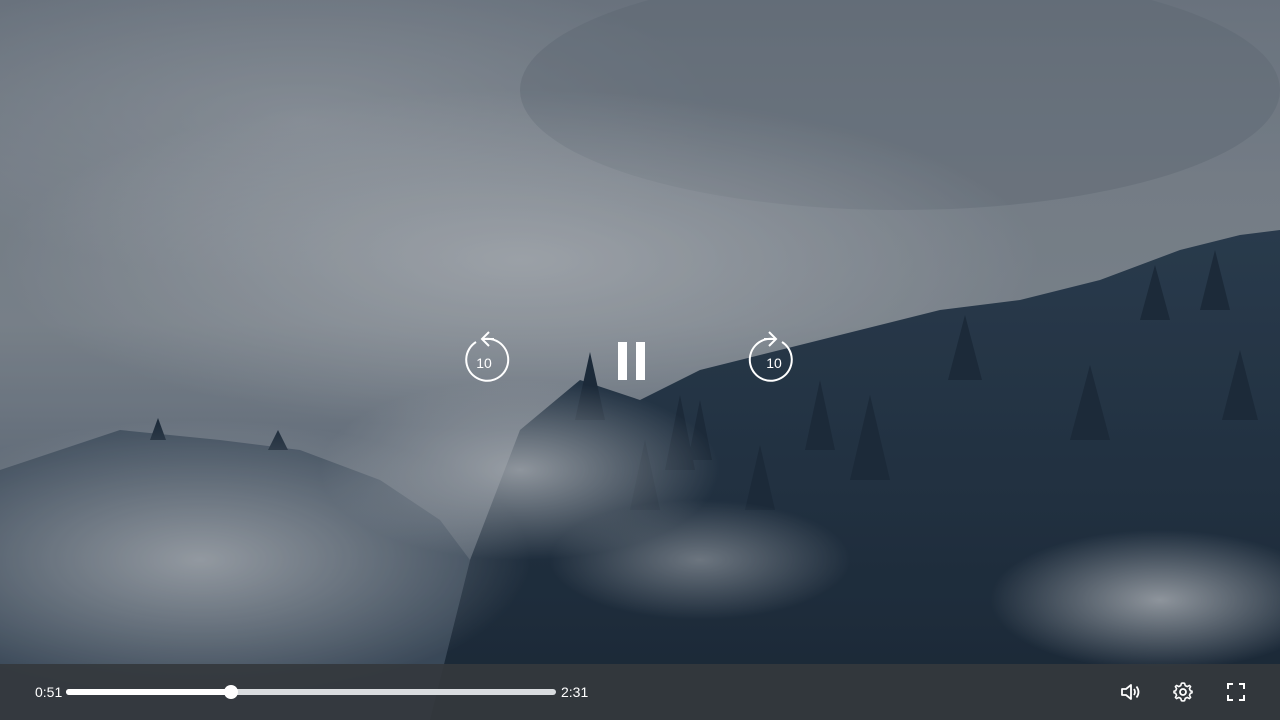  I want to click on progress-track, so click(311, 692).